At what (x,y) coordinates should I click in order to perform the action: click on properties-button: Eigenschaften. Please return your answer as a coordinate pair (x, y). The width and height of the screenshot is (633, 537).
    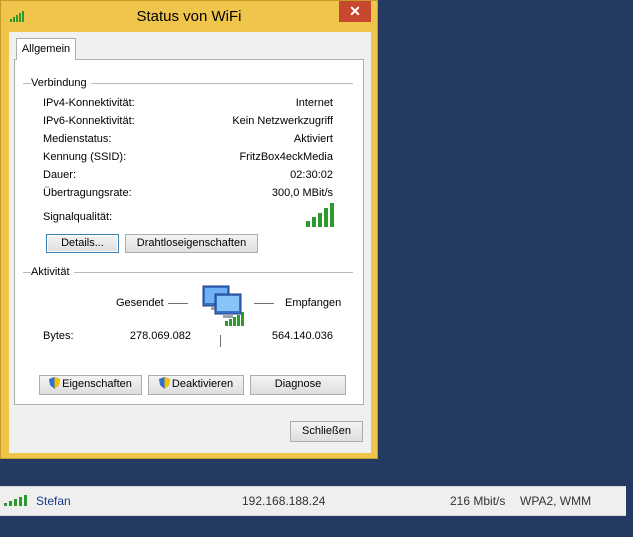
    Looking at the image, I should click on (90, 385).